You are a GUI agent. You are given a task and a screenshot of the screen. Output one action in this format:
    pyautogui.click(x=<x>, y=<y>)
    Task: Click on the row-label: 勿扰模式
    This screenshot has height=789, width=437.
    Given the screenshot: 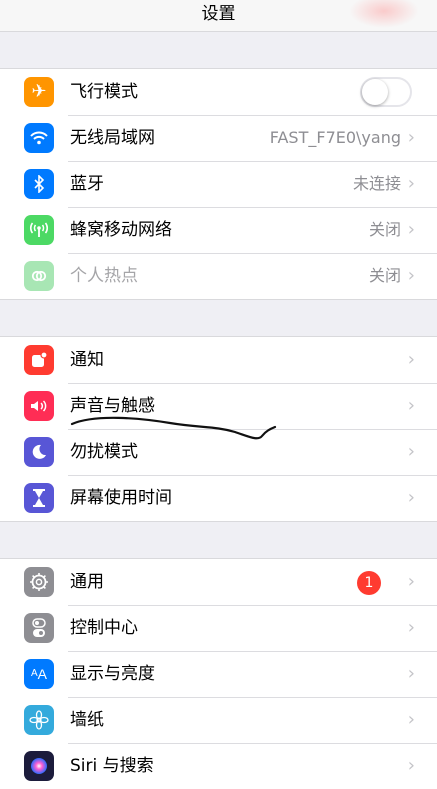 What is the action you would take?
    pyautogui.click(x=104, y=452)
    